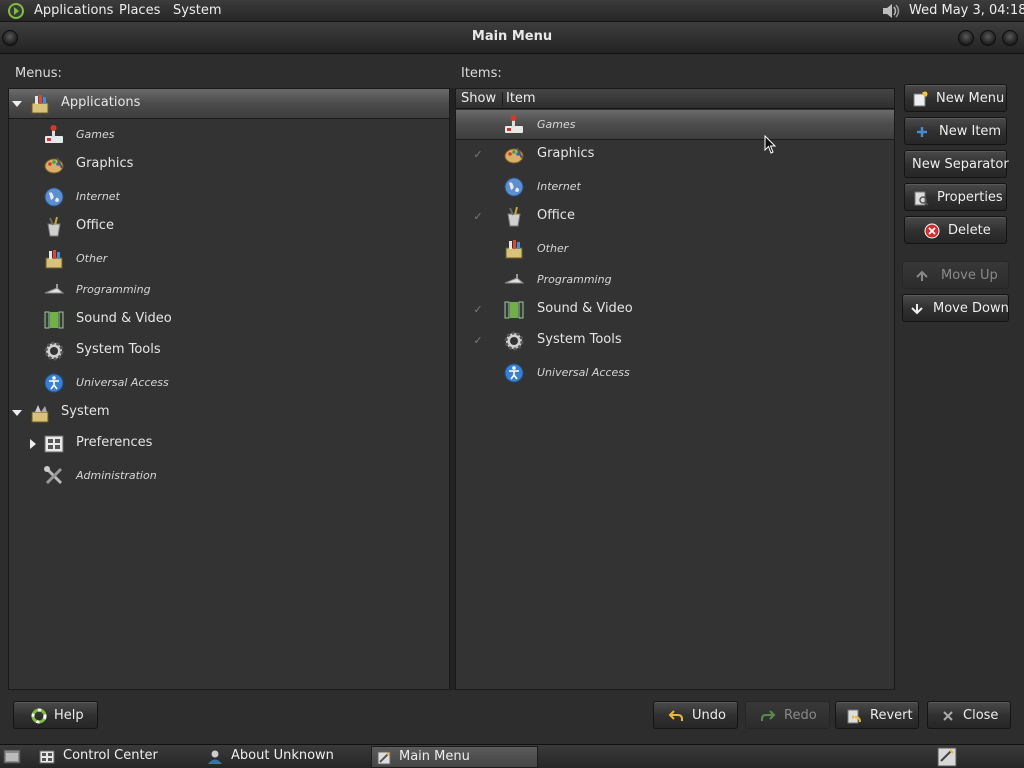  Describe the element at coordinates (229, 197) in the screenshot. I see `tree-row-internet: Internet` at that location.